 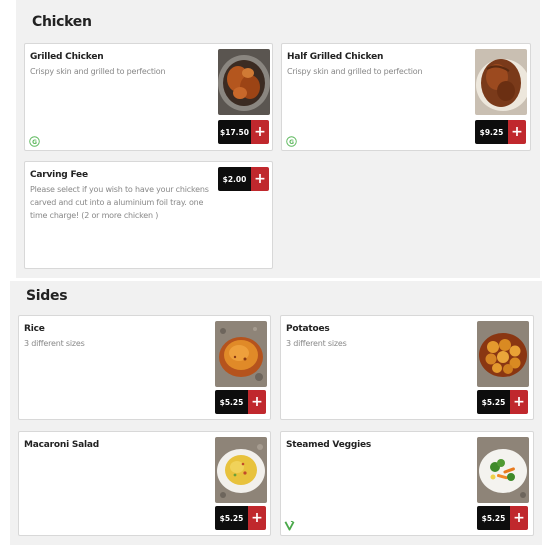 I want to click on price-label: $17.50, so click(x=234, y=132).